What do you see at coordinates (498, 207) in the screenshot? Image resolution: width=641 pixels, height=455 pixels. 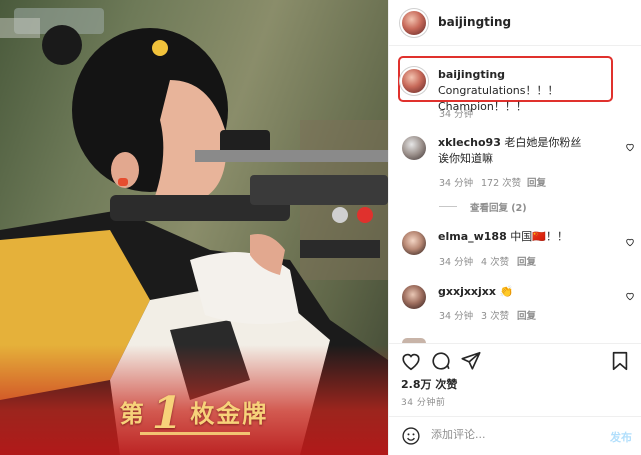 I see `view-replies-link: 查看回复 (2)` at bounding box center [498, 207].